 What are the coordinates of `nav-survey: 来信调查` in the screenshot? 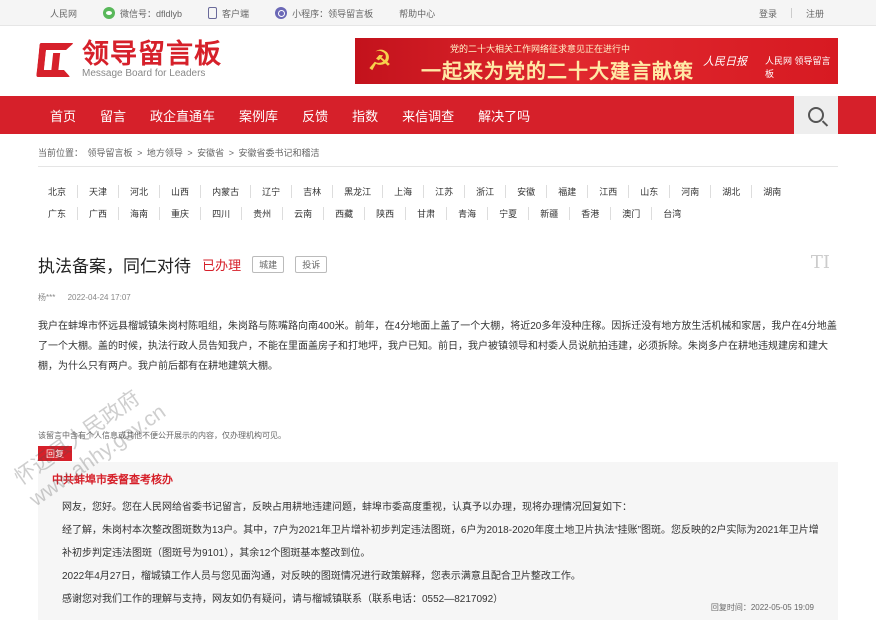 It's located at (428, 115).